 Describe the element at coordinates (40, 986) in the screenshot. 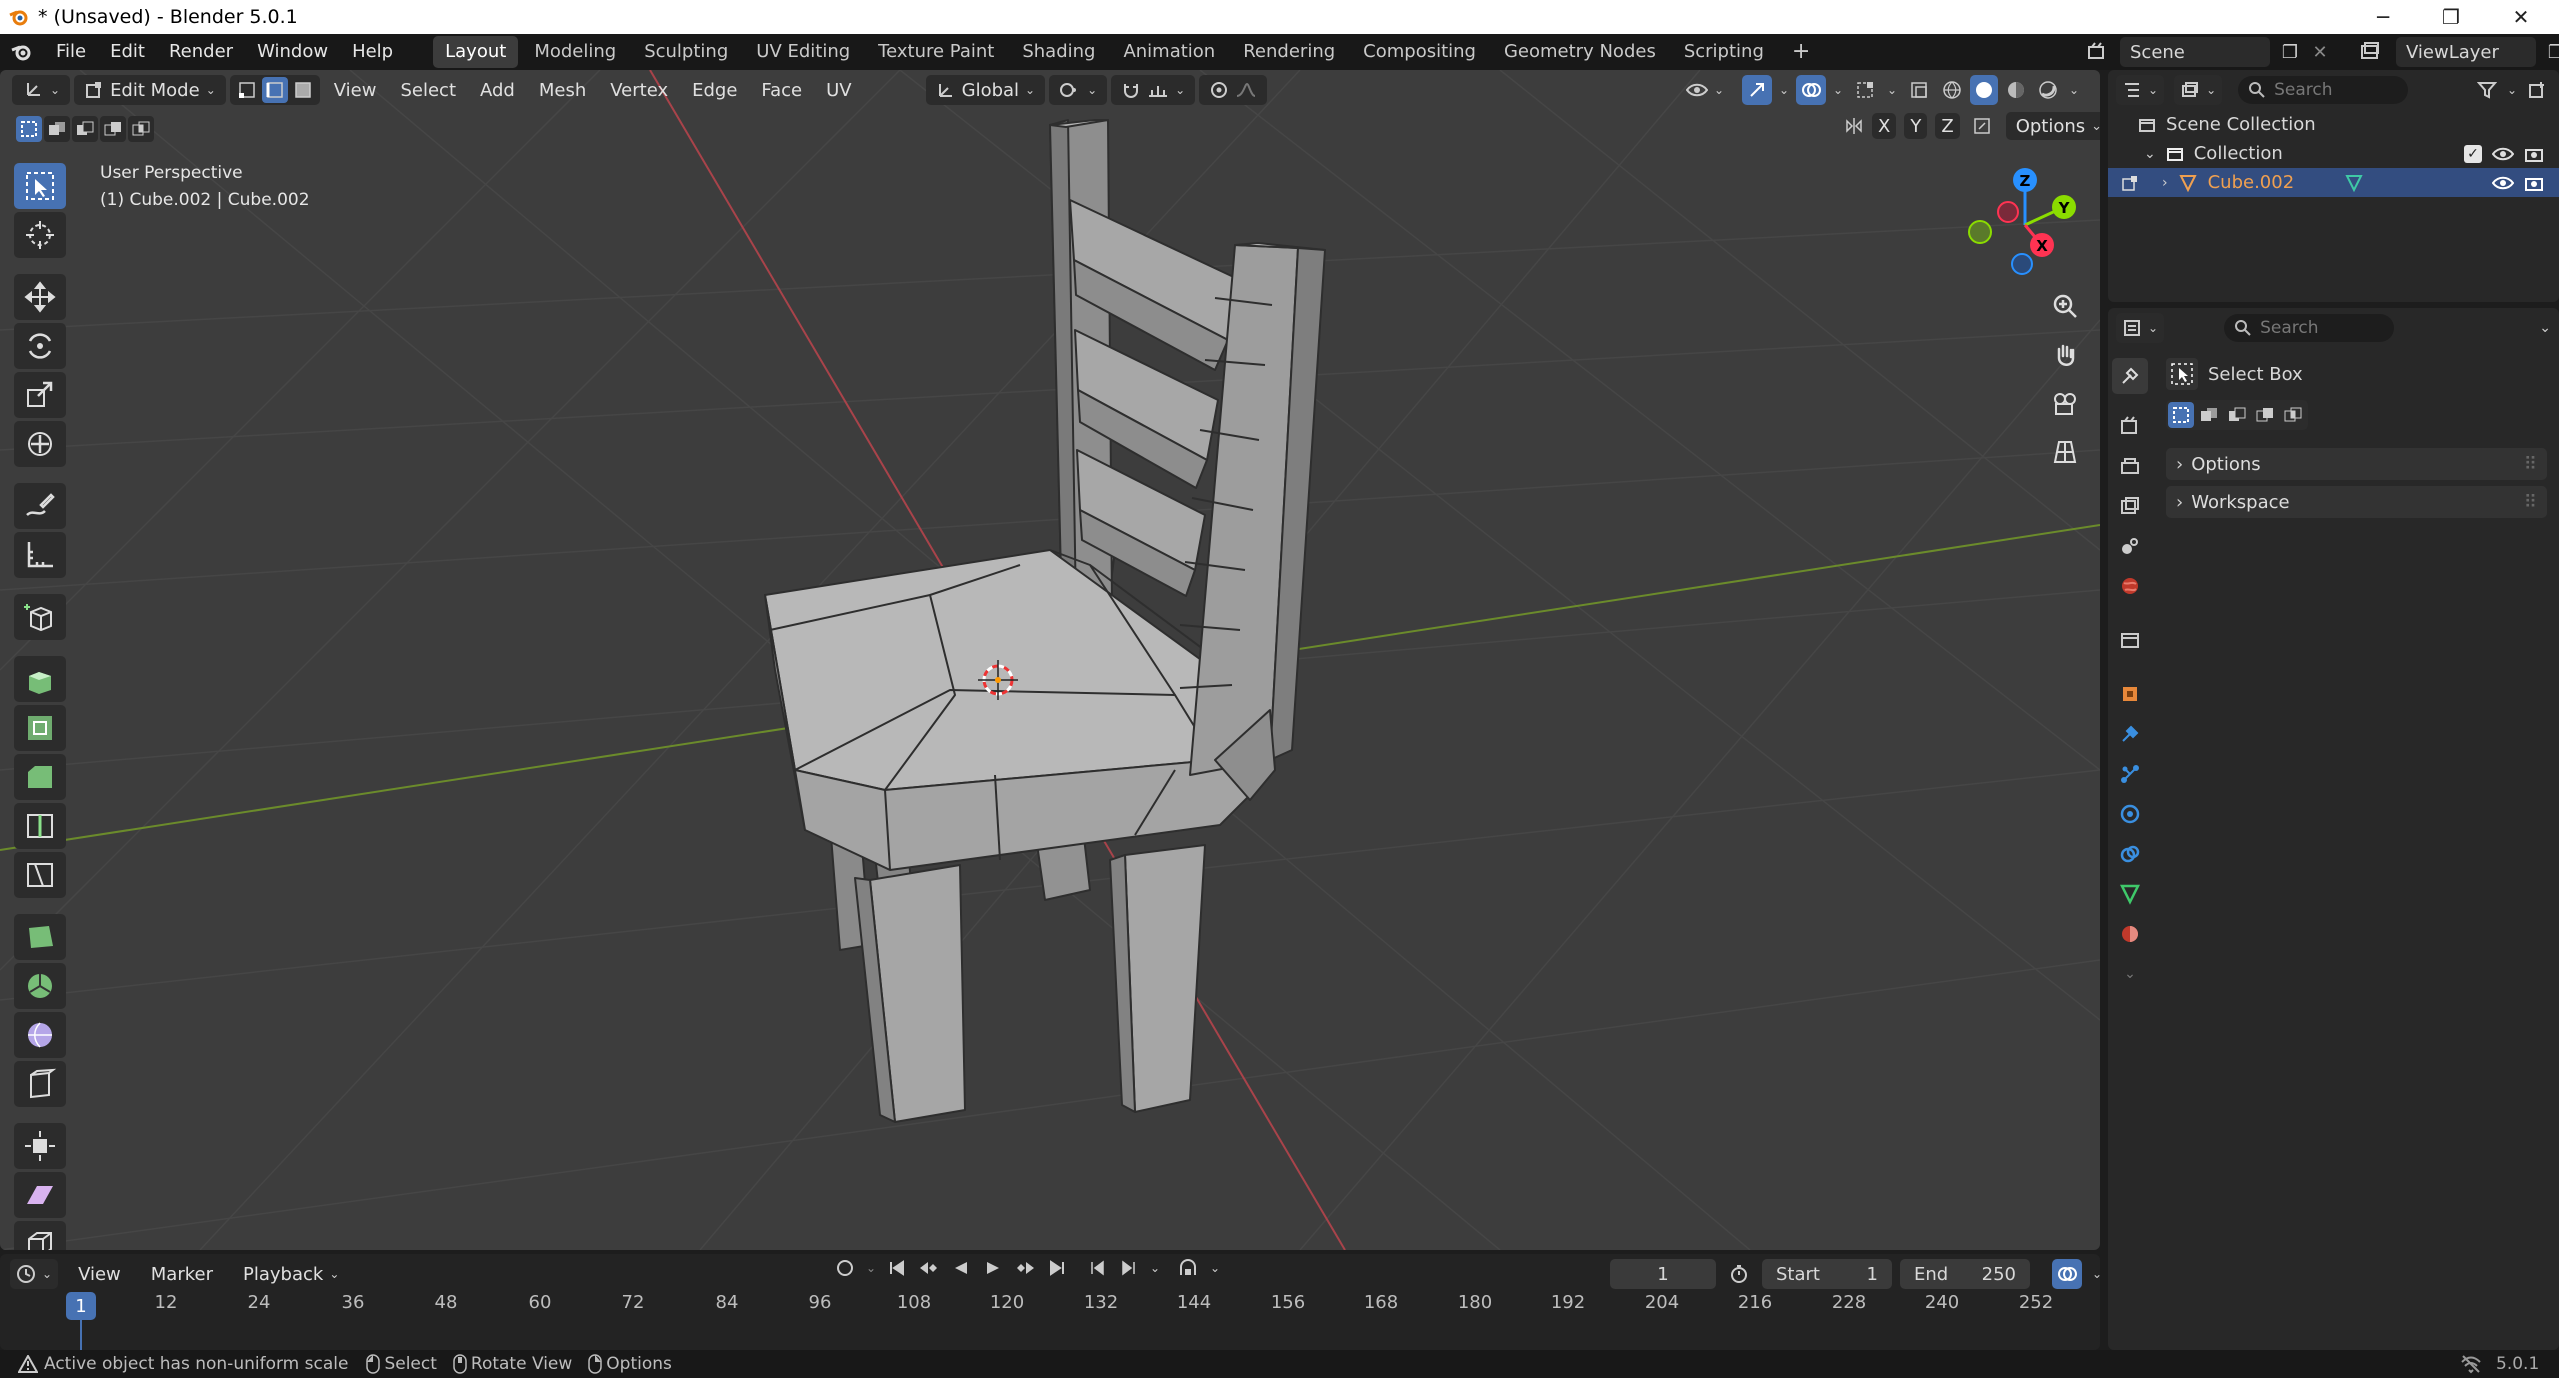

I see `spin-tool` at that location.